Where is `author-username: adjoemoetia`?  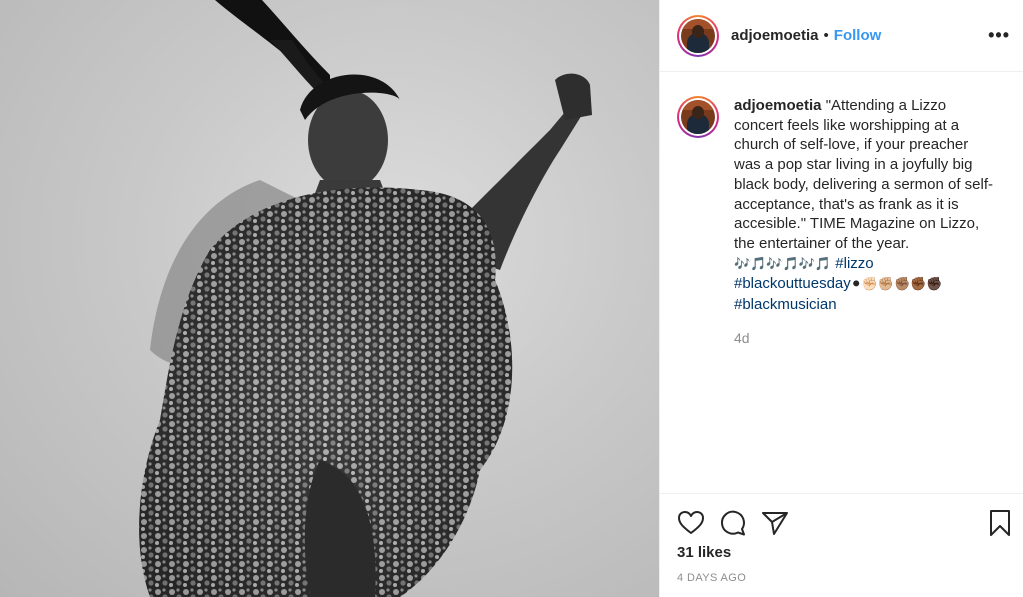
author-username: adjoemoetia is located at coordinates (775, 35).